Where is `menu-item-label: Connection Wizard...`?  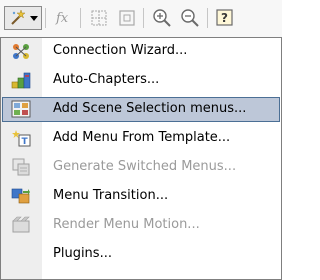 menu-item-label: Connection Wizard... is located at coordinates (120, 50).